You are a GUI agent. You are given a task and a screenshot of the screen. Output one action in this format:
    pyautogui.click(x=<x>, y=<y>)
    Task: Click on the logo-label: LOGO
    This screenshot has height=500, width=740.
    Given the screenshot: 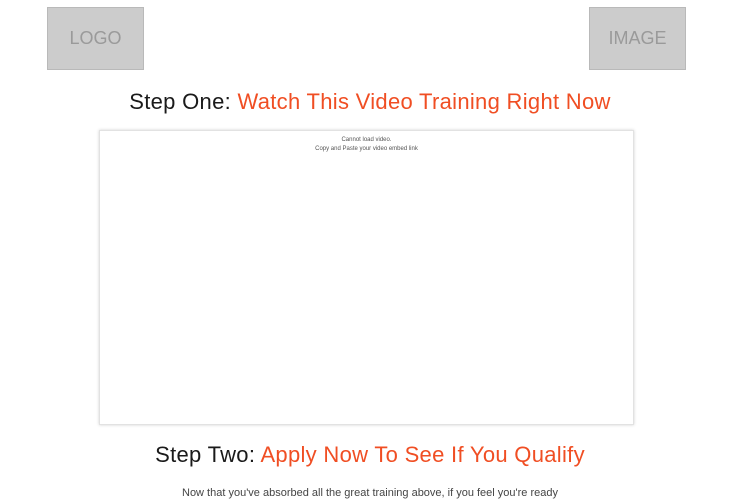 What is the action you would take?
    pyautogui.click(x=95, y=38)
    